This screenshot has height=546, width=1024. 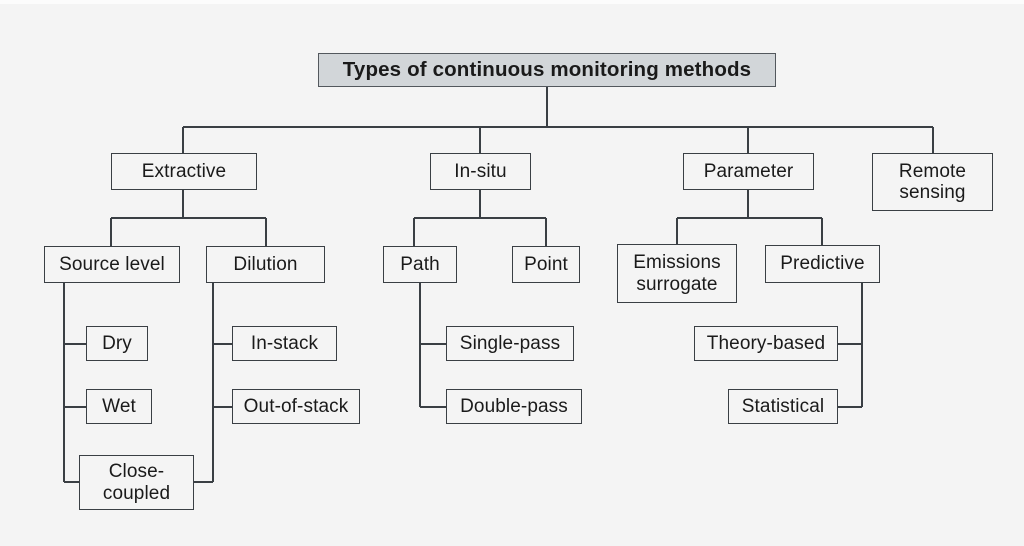 What do you see at coordinates (265, 264) in the screenshot?
I see `node-dilution: Dilution` at bounding box center [265, 264].